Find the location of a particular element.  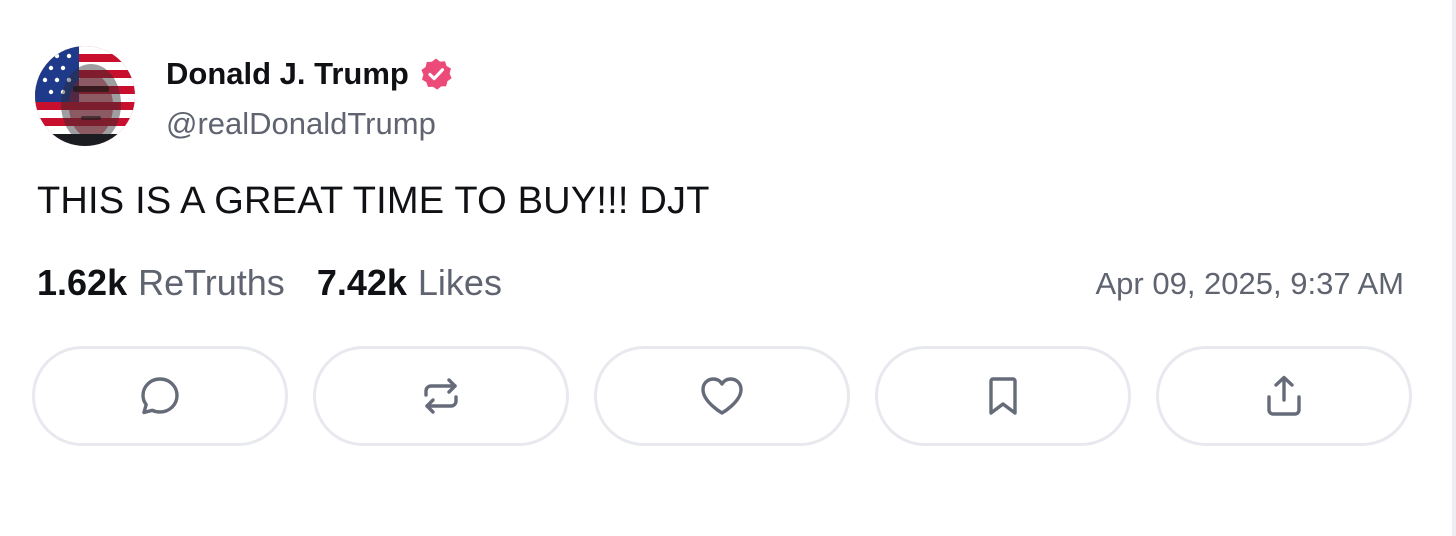

like-button is located at coordinates (722, 396).